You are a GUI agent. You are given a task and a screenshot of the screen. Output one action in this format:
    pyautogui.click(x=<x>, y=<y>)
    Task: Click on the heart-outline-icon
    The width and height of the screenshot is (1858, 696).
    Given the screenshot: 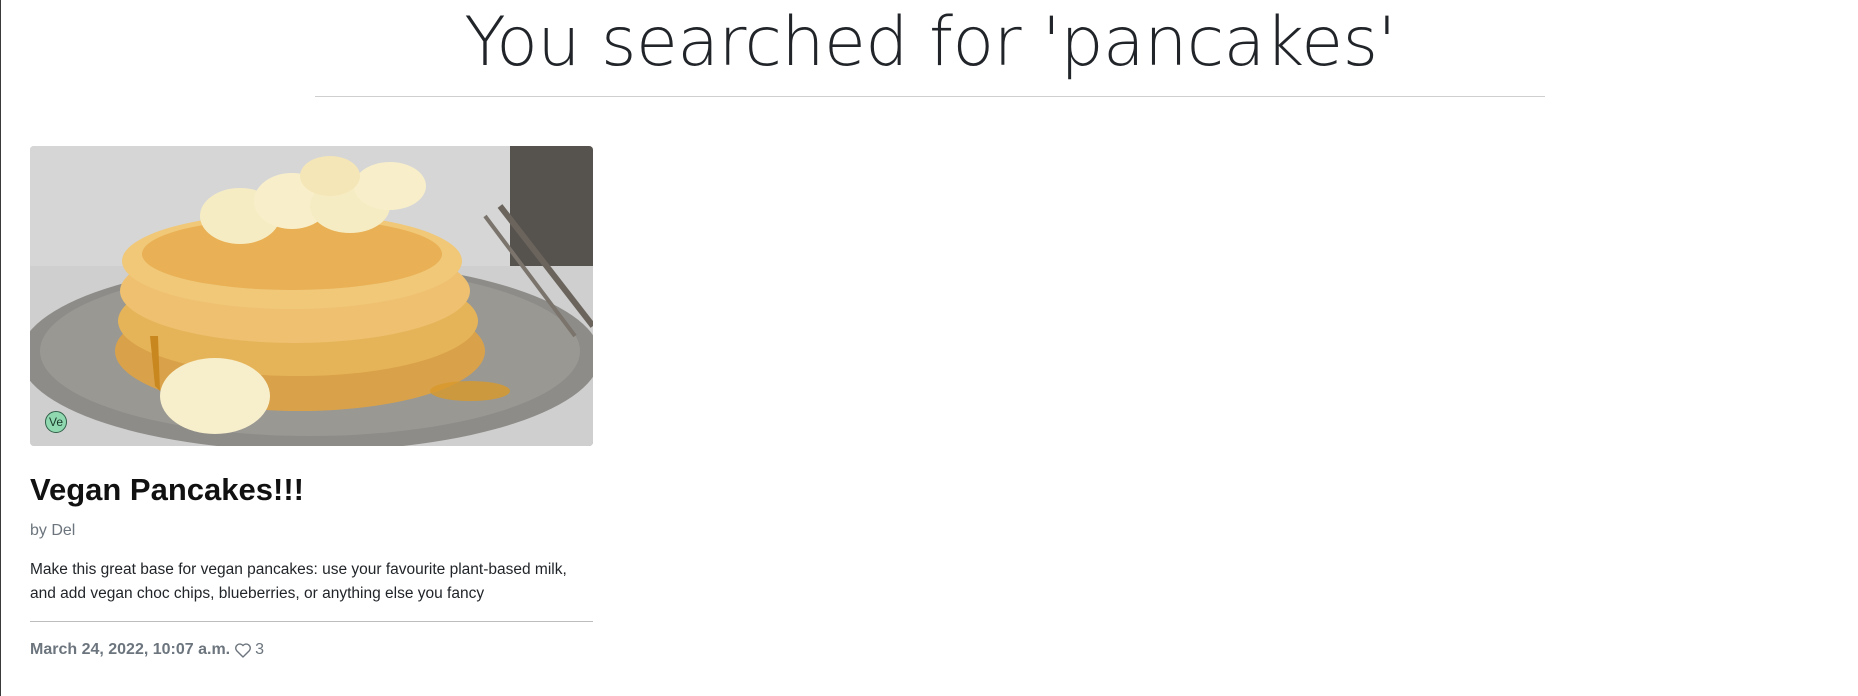 What is the action you would take?
    pyautogui.click(x=243, y=650)
    